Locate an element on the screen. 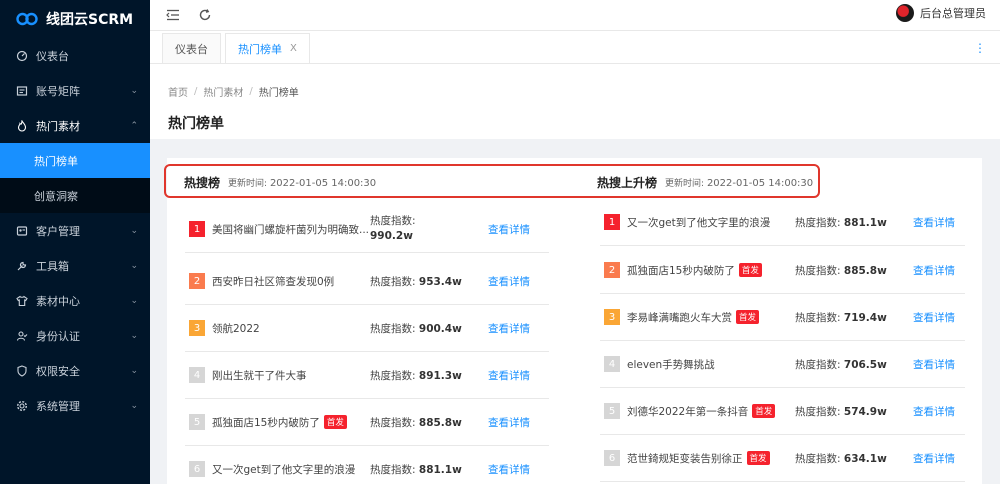  menu-fold-icon is located at coordinates (173, 15).